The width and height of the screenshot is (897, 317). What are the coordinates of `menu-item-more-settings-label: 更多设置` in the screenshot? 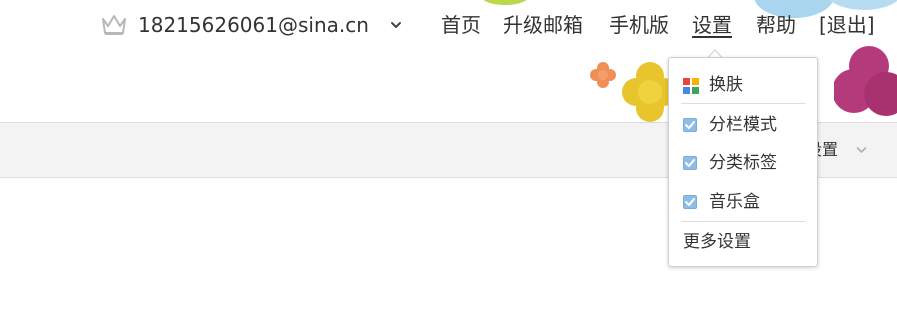 It's located at (717, 242).